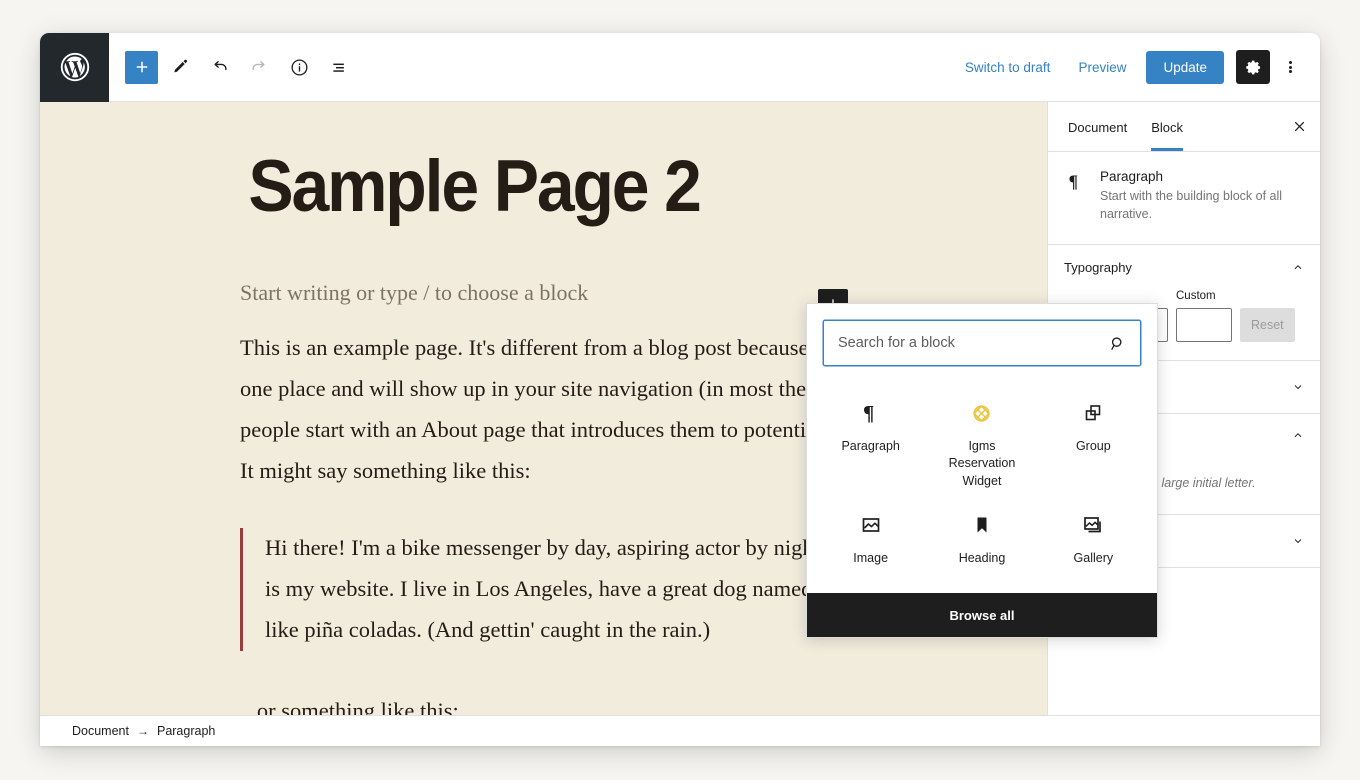 The image size is (1360, 780). Describe the element at coordinates (1204, 324) in the screenshot. I see `custom-font-size-input` at that location.